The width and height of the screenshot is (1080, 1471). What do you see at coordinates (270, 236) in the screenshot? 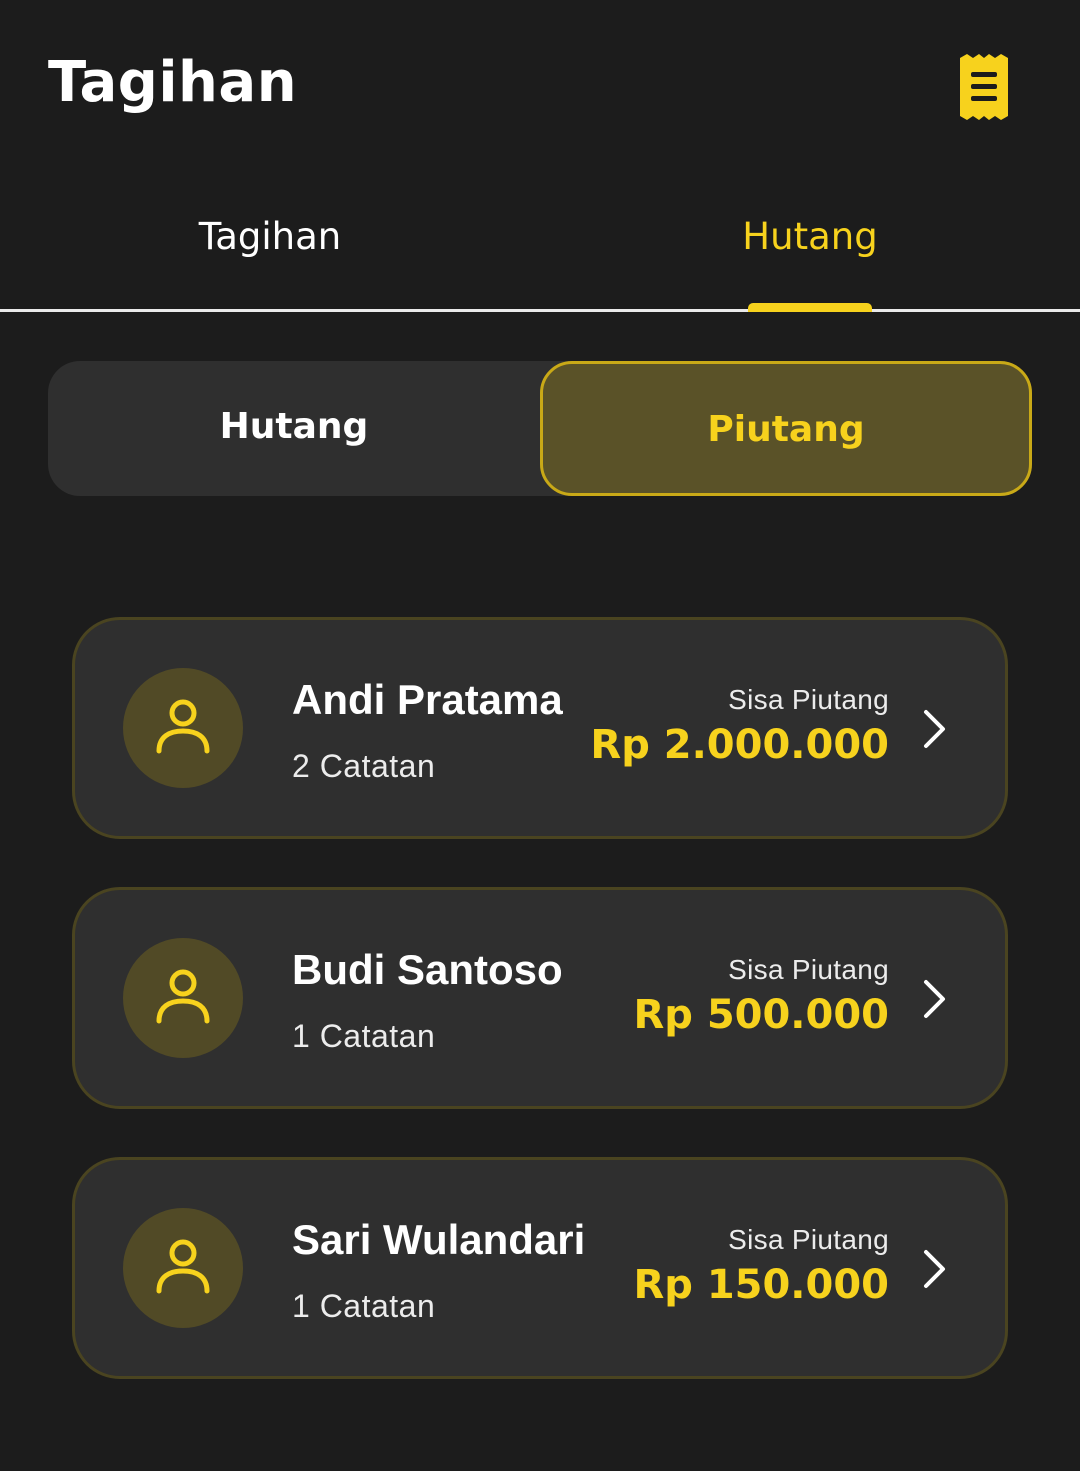
I see `tab-tagihan: Tagihan` at bounding box center [270, 236].